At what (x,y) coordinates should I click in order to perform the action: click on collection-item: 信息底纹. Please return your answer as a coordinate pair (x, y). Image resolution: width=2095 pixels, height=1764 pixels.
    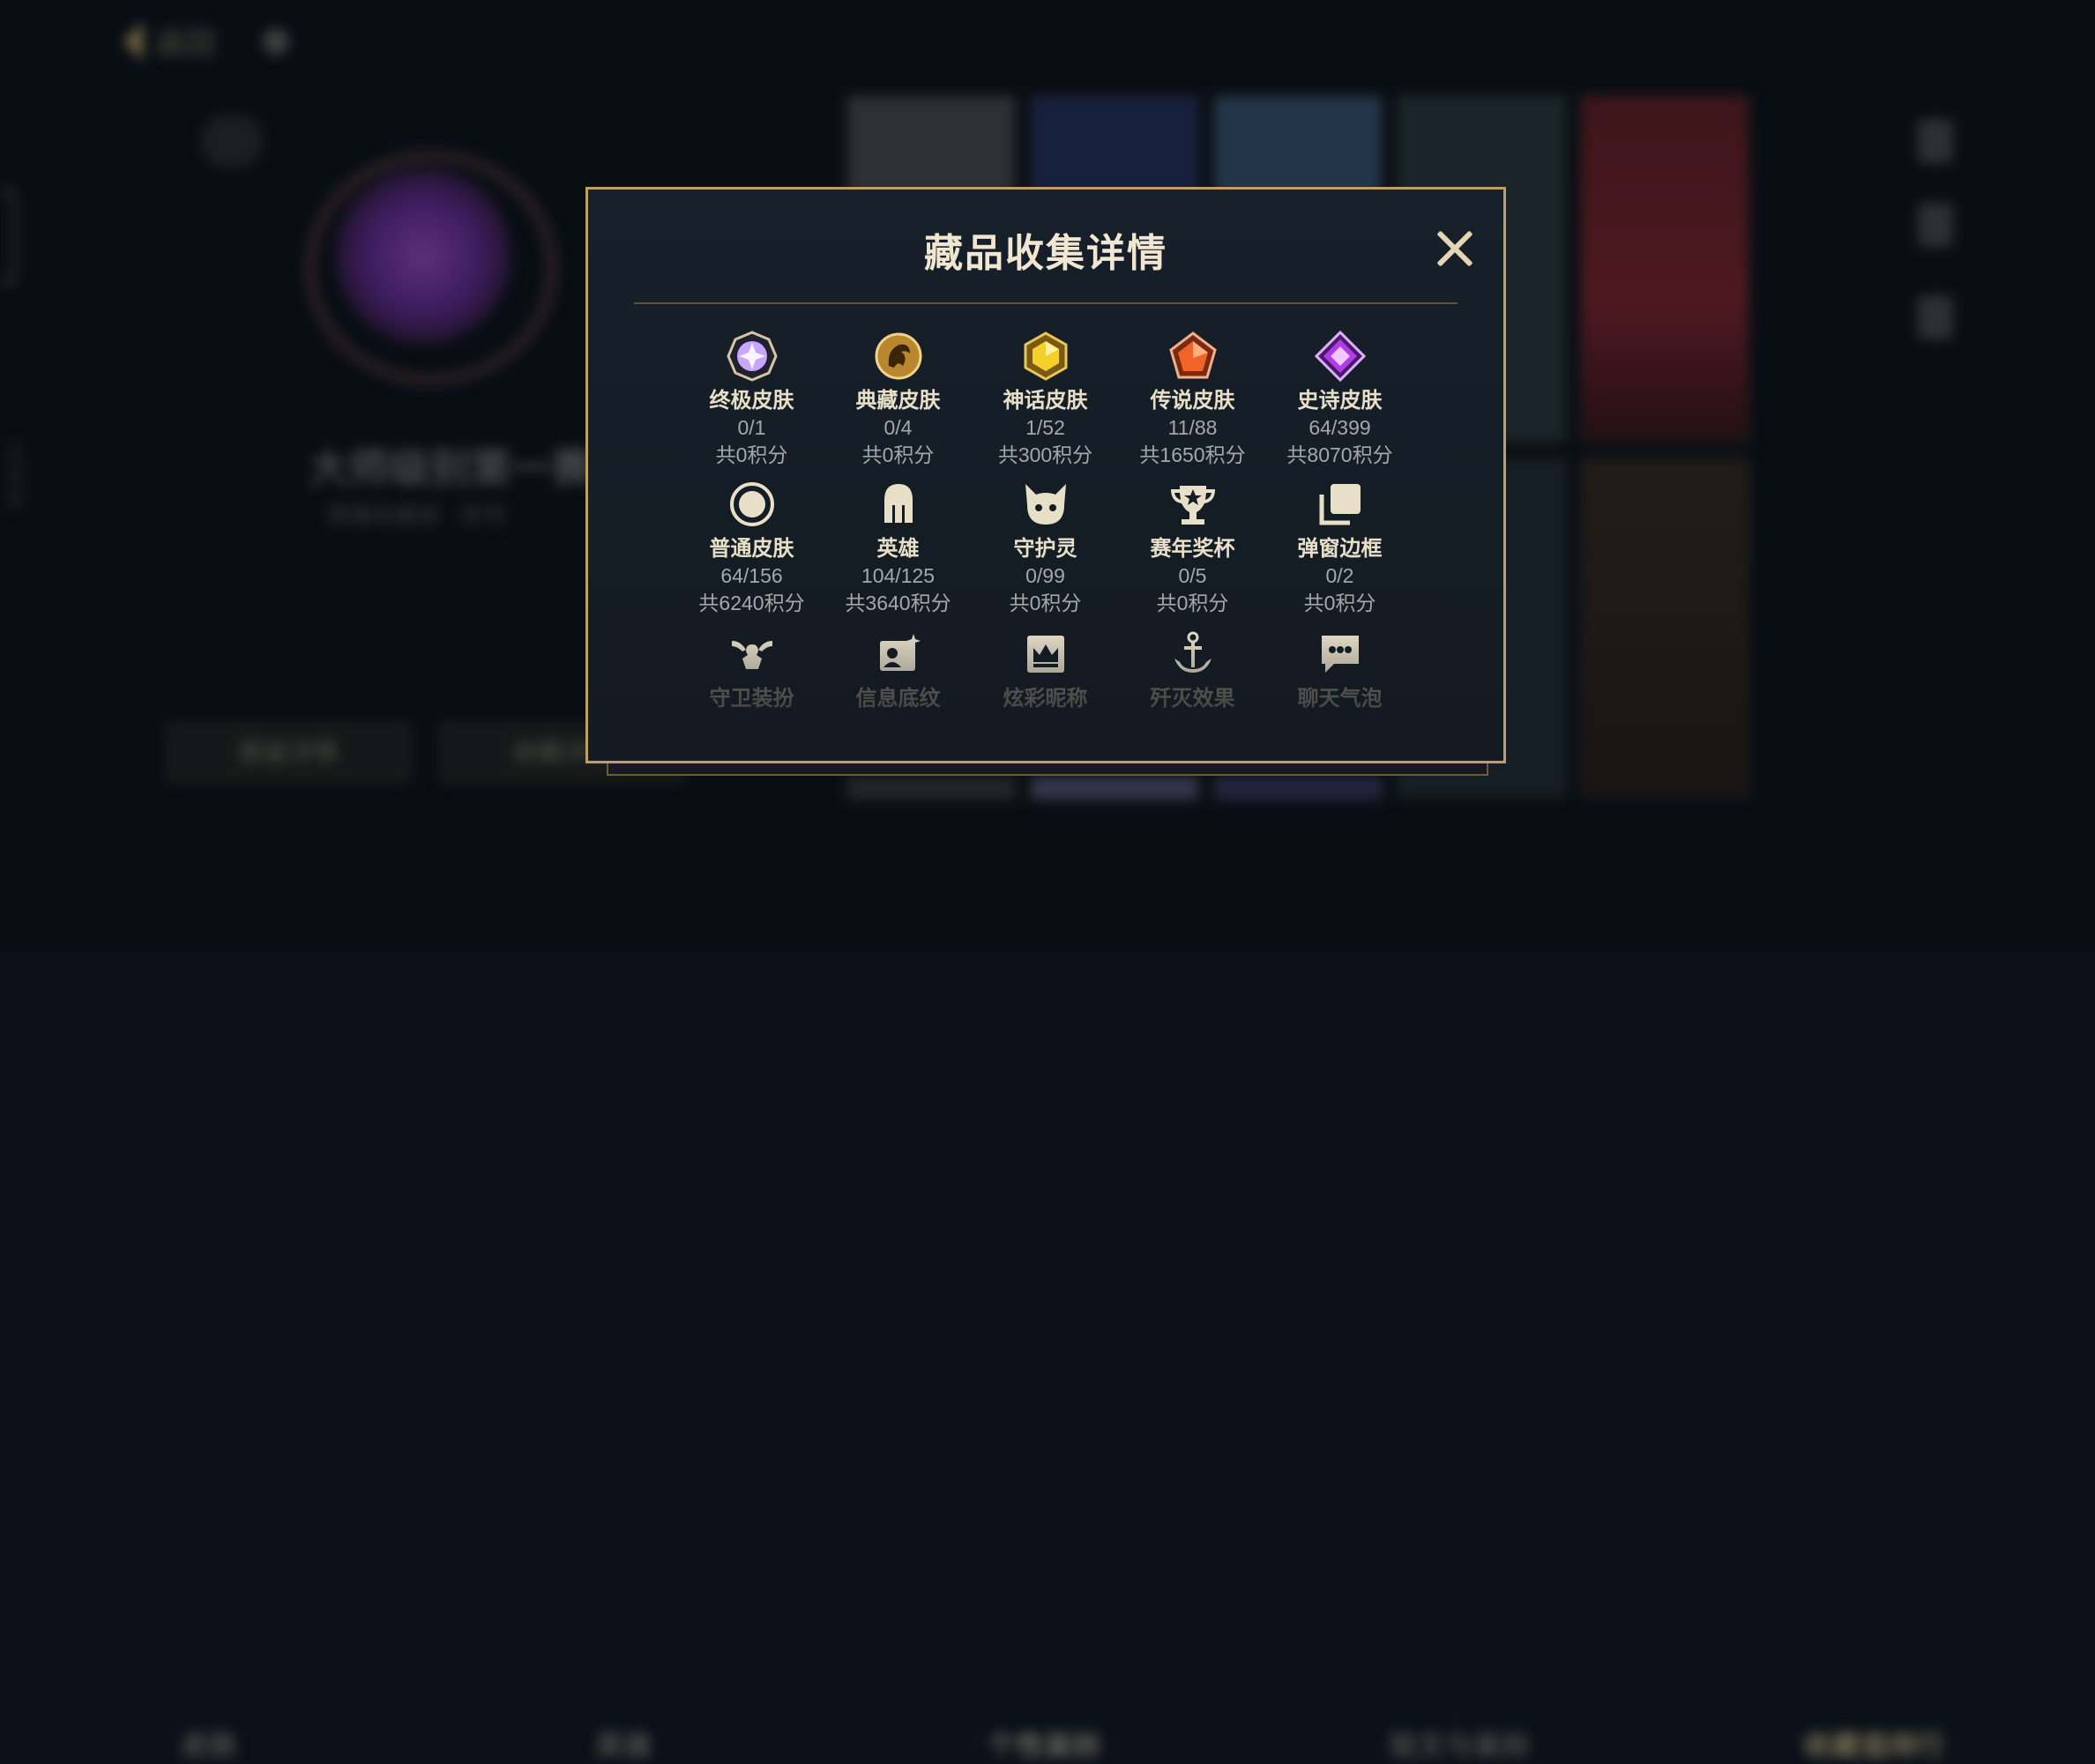
    Looking at the image, I should click on (898, 670).